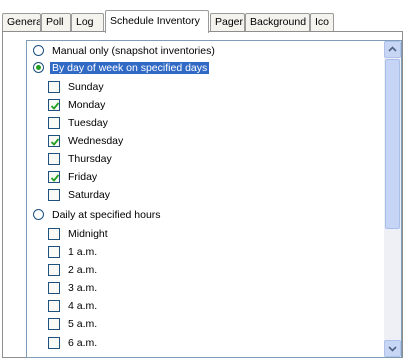 The width and height of the screenshot is (406, 358). I want to click on checkbox-5am: 5 a.m., so click(73, 323).